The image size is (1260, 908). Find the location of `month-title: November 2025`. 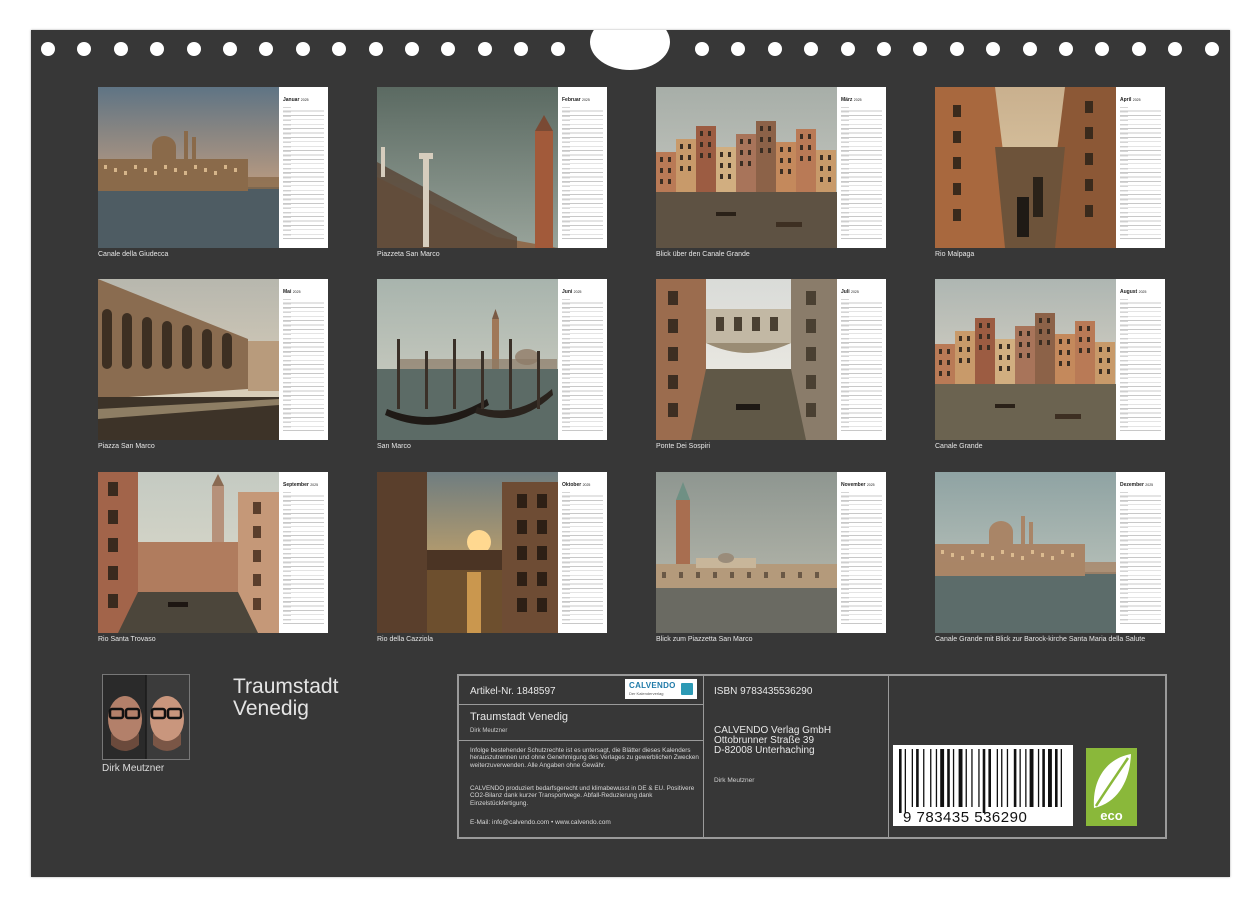

month-title: November 2025 is located at coordinates (858, 485).